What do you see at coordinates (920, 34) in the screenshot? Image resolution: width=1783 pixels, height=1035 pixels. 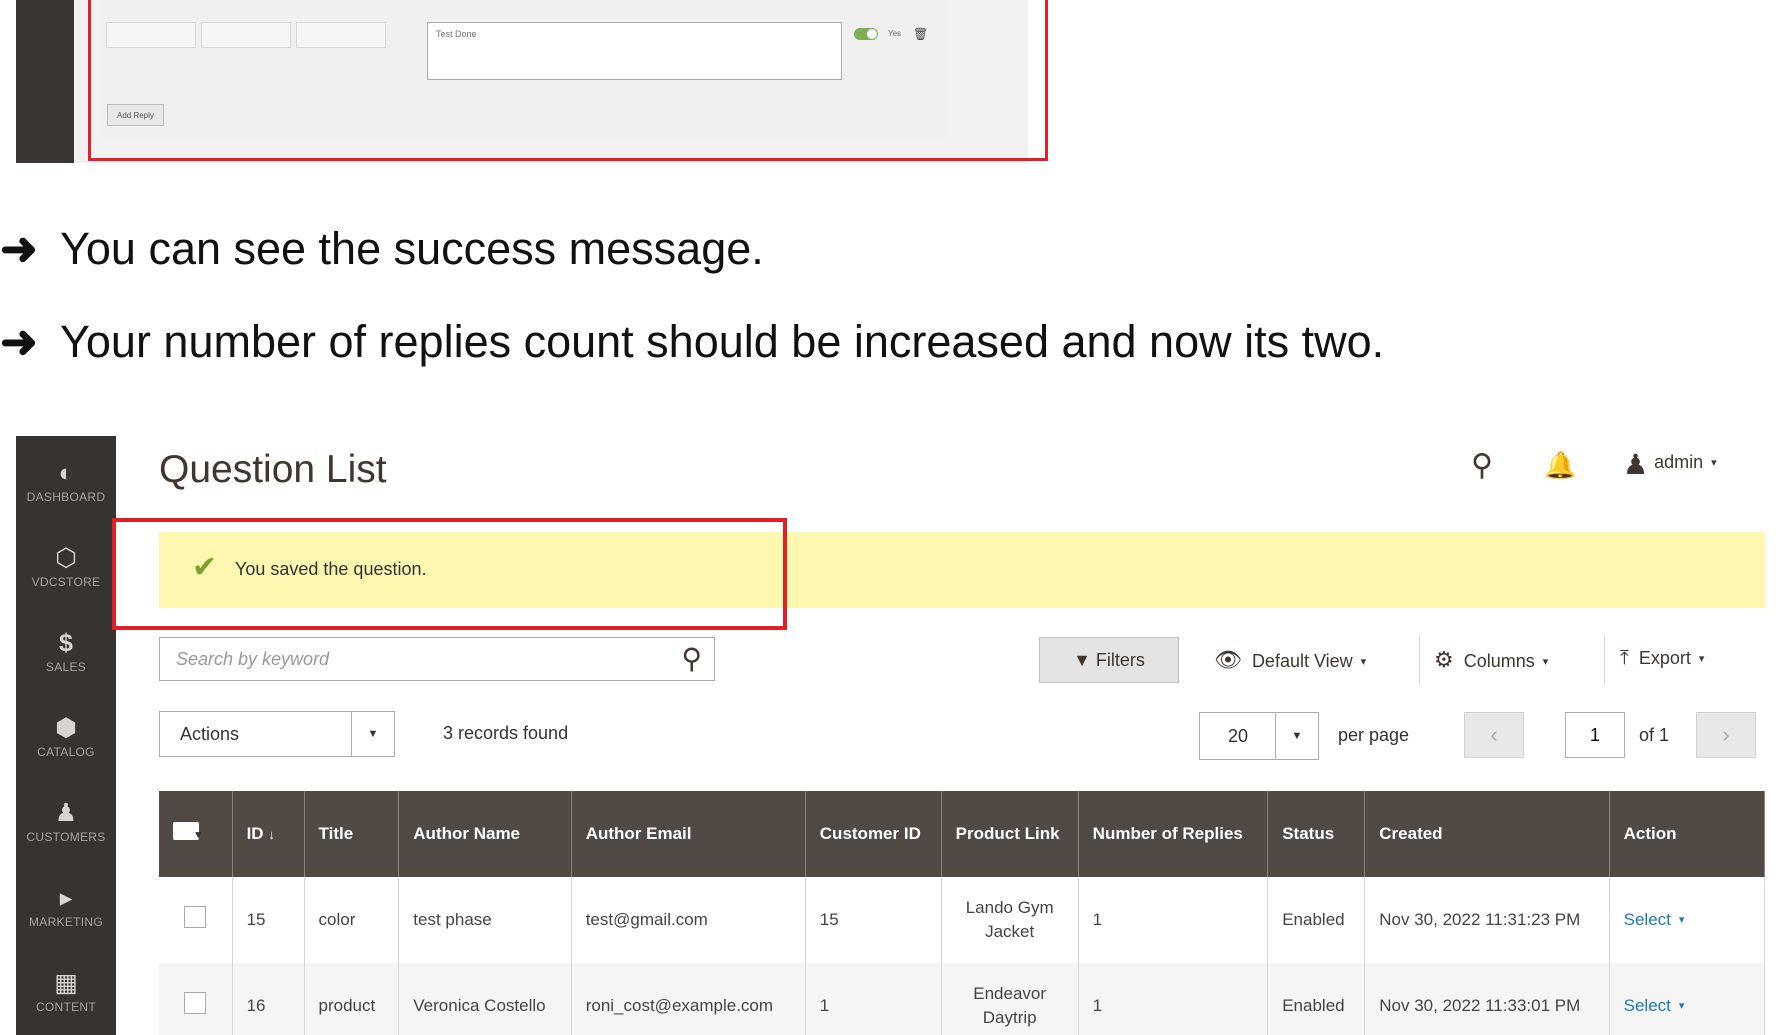 I see `trash-icon: 🗑` at bounding box center [920, 34].